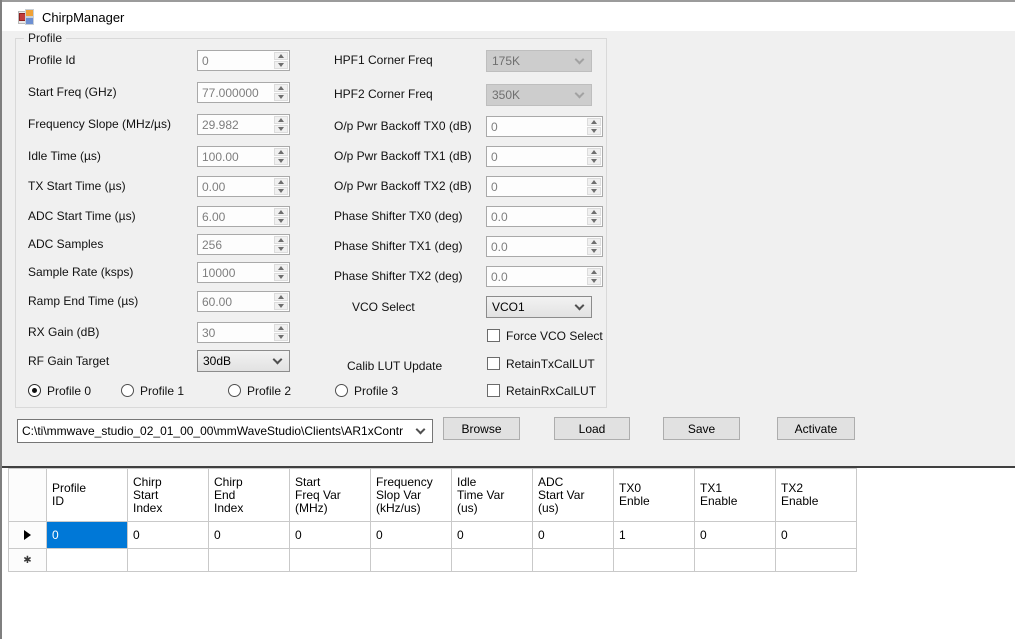  I want to click on load-button: Load, so click(592, 428).